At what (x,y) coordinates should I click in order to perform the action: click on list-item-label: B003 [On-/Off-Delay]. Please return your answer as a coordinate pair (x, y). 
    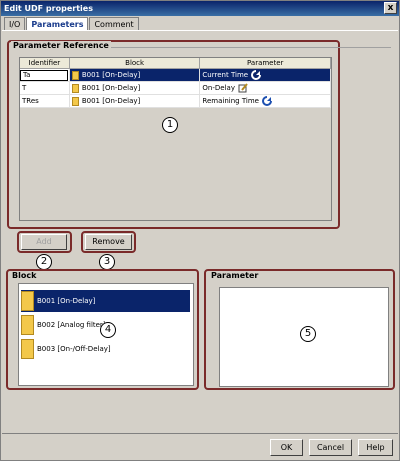
    Looking at the image, I should click on (74, 349).